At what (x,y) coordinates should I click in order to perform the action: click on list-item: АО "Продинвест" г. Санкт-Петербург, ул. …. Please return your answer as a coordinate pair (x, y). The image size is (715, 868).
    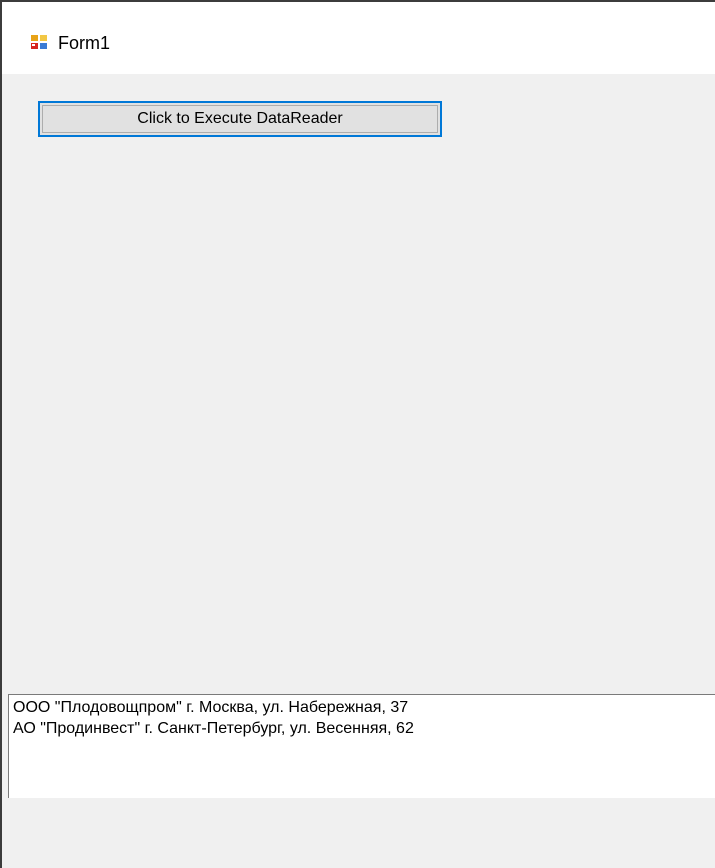
    Looking at the image, I should click on (363, 728).